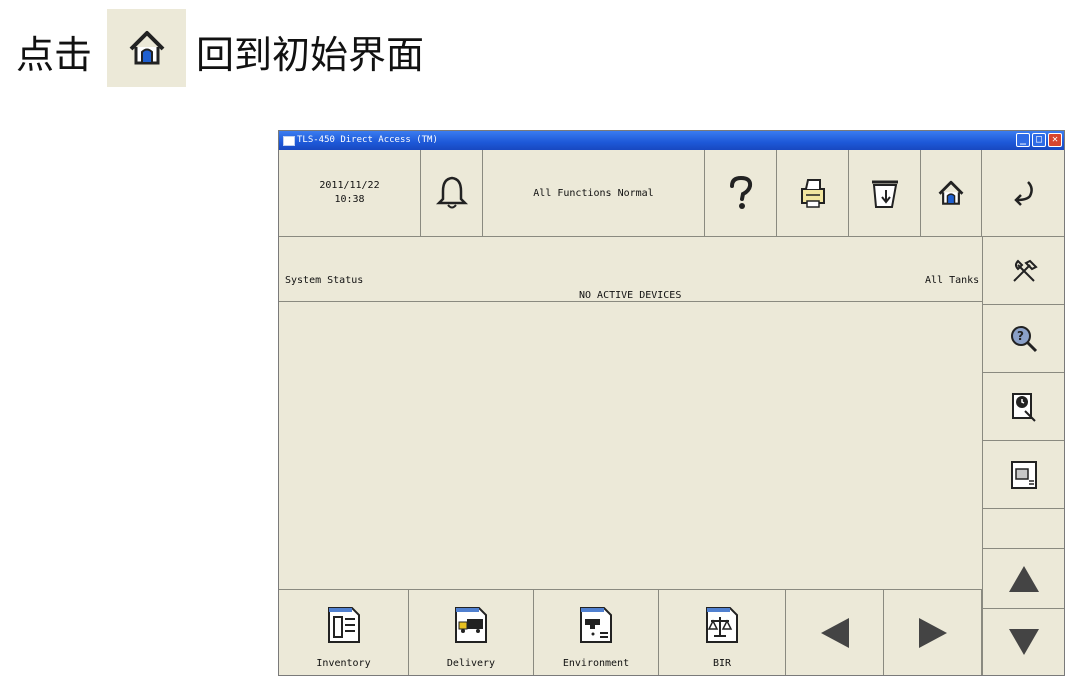 The height and width of the screenshot is (683, 1074). I want to click on tools-icon, so click(1025, 270).